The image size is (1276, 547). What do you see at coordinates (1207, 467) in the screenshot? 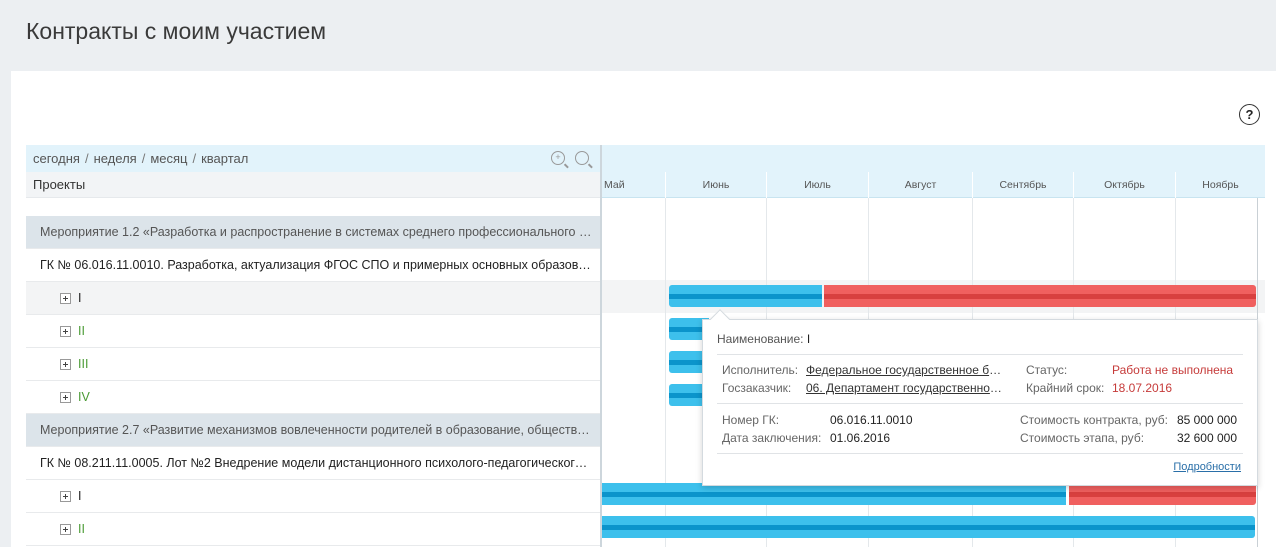
I see `details-link: Подробности` at bounding box center [1207, 467].